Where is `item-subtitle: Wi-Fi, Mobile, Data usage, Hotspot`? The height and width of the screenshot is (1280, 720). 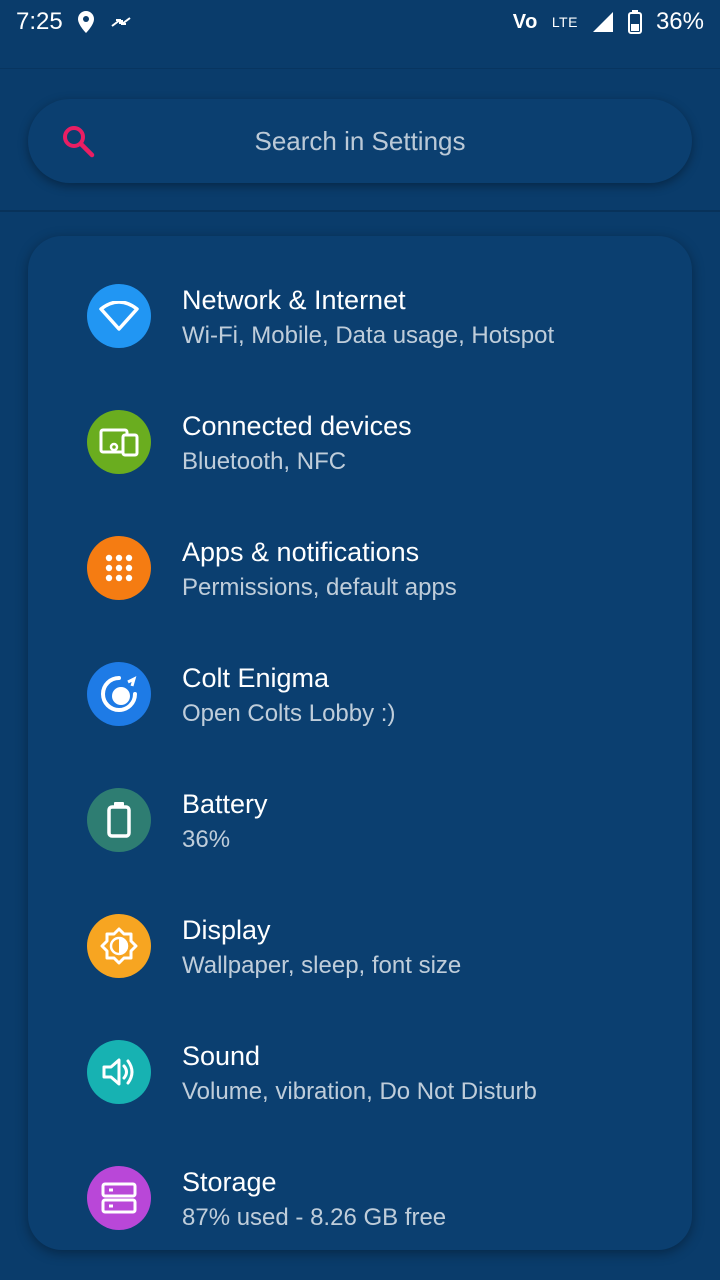
item-subtitle: Wi-Fi, Mobile, Data usage, Hotspot is located at coordinates (368, 335).